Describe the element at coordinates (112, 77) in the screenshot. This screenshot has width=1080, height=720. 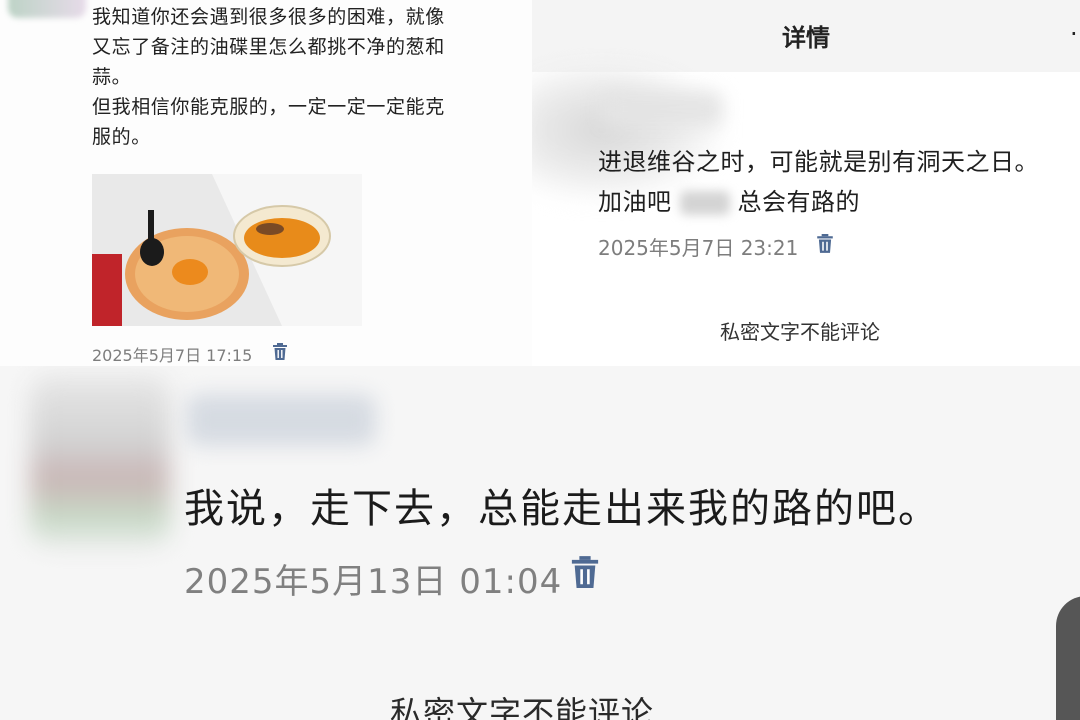
I see `note-line: 蒜。` at that location.